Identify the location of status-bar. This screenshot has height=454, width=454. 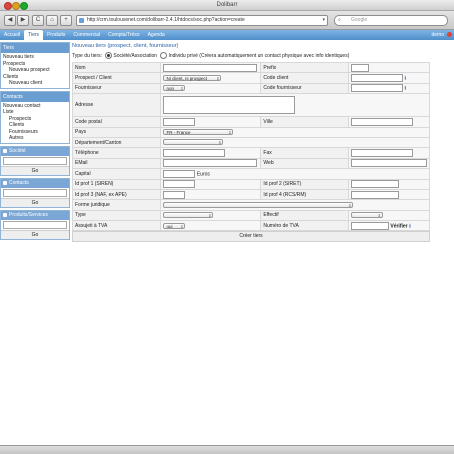
(227, 449).